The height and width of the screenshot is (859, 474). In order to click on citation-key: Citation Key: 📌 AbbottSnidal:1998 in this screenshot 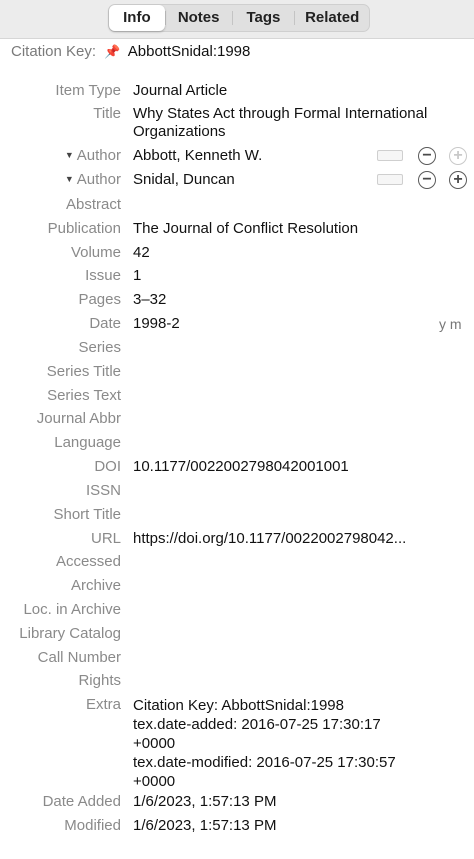, I will do `click(130, 51)`.